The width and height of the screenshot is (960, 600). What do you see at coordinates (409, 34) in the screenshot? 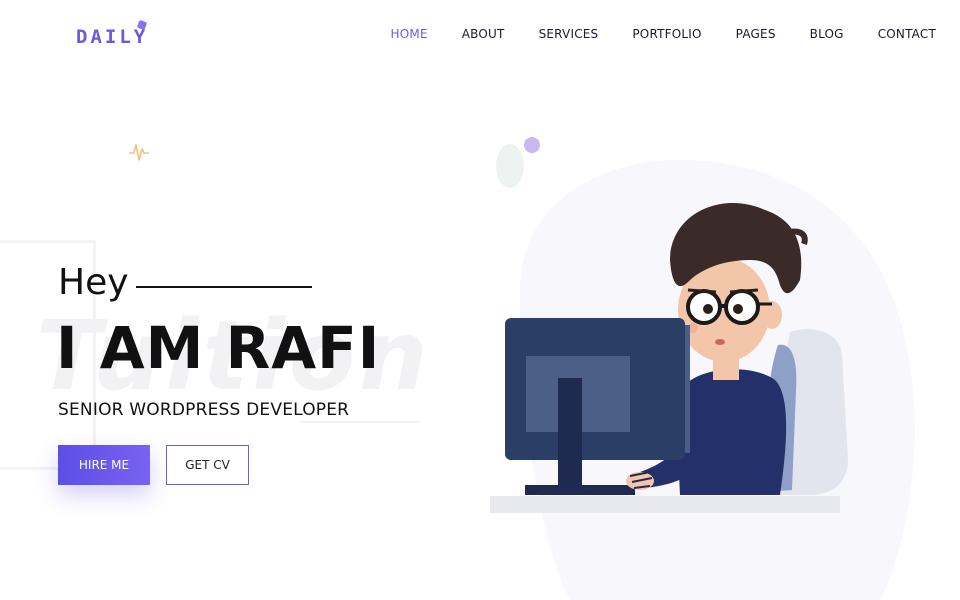
I see `nav-home: HOME` at bounding box center [409, 34].